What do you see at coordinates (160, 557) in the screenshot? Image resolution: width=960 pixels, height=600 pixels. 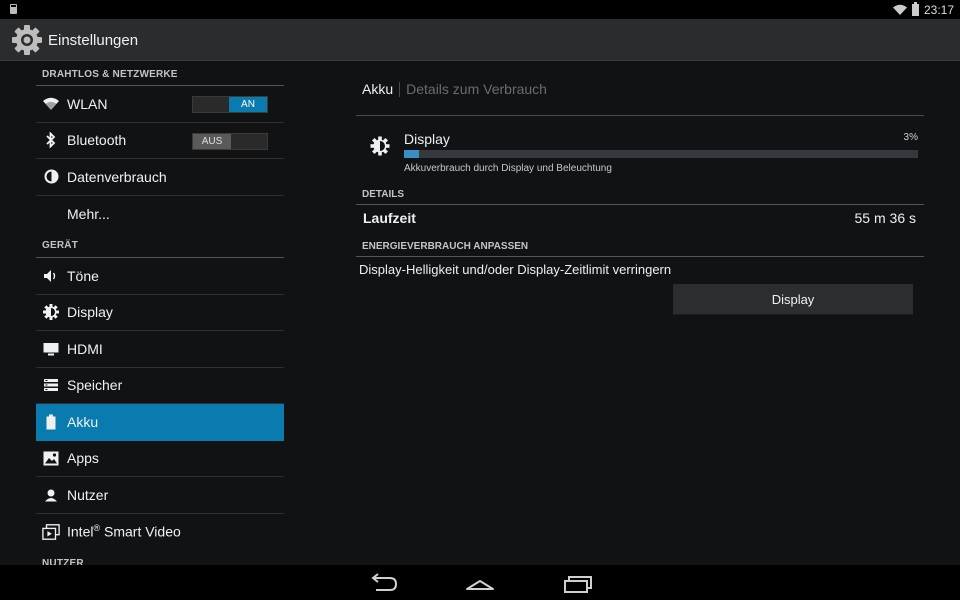 I see `section-header-users: NUTZER` at bounding box center [160, 557].